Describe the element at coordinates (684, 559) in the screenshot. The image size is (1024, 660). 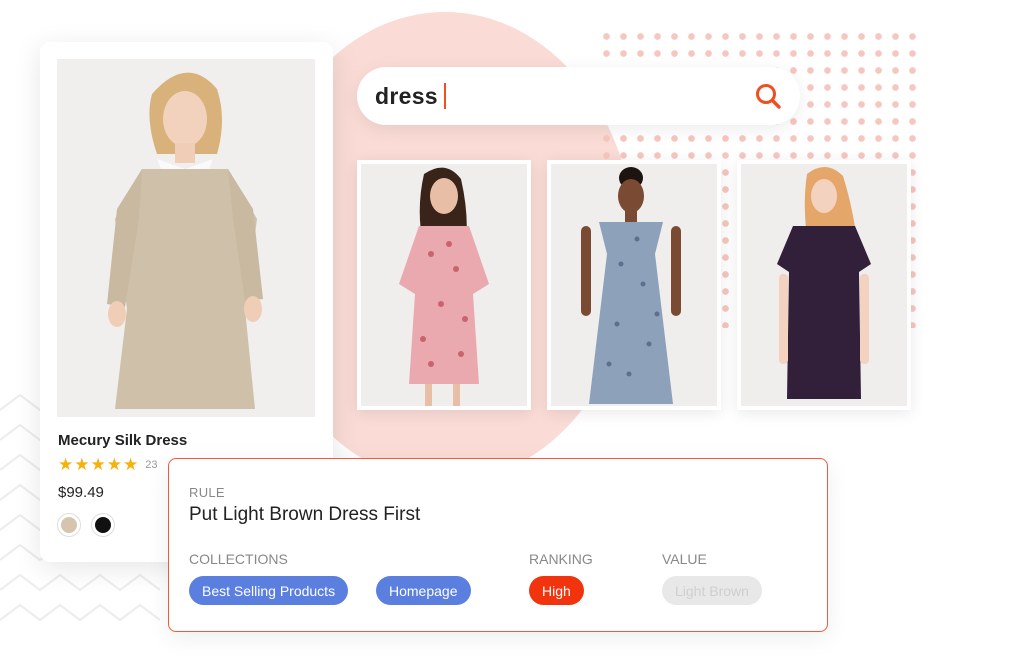
I see `value-label: VALUE` at that location.